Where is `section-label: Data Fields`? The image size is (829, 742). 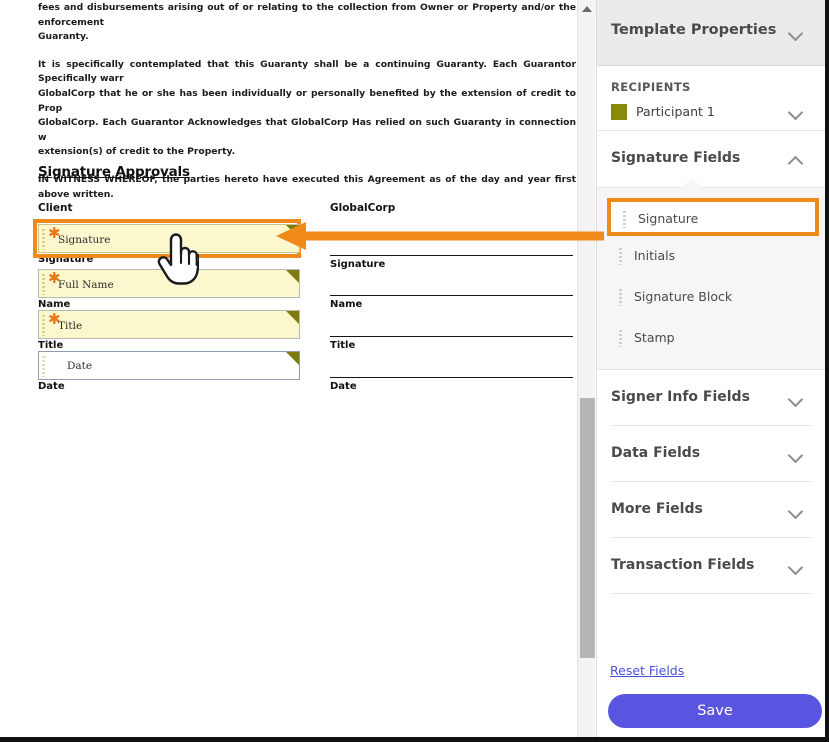 section-label: Data Fields is located at coordinates (656, 453).